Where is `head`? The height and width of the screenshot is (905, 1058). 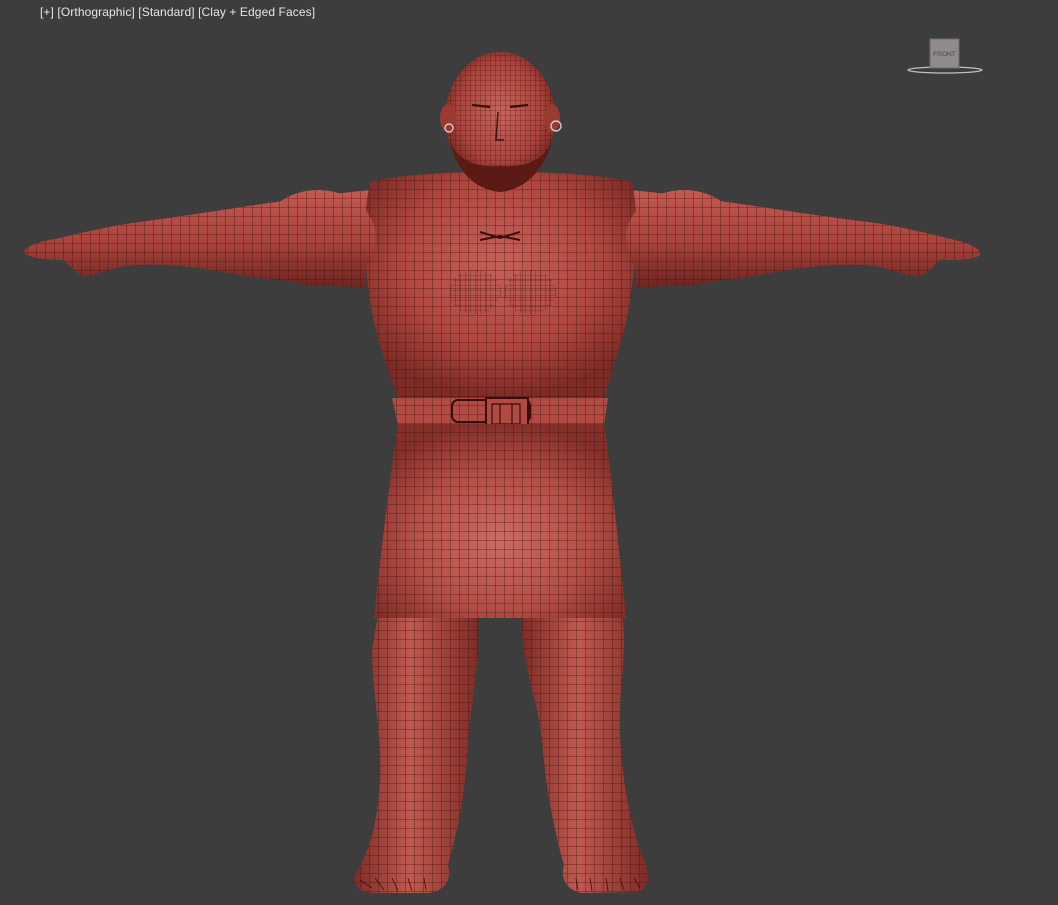 head is located at coordinates (501, 122).